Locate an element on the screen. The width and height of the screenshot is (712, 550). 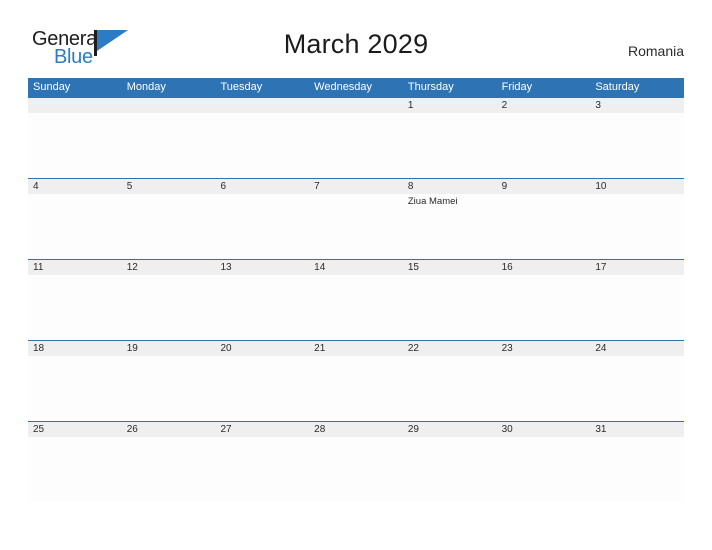
day-number: 15 is located at coordinates (413, 267).